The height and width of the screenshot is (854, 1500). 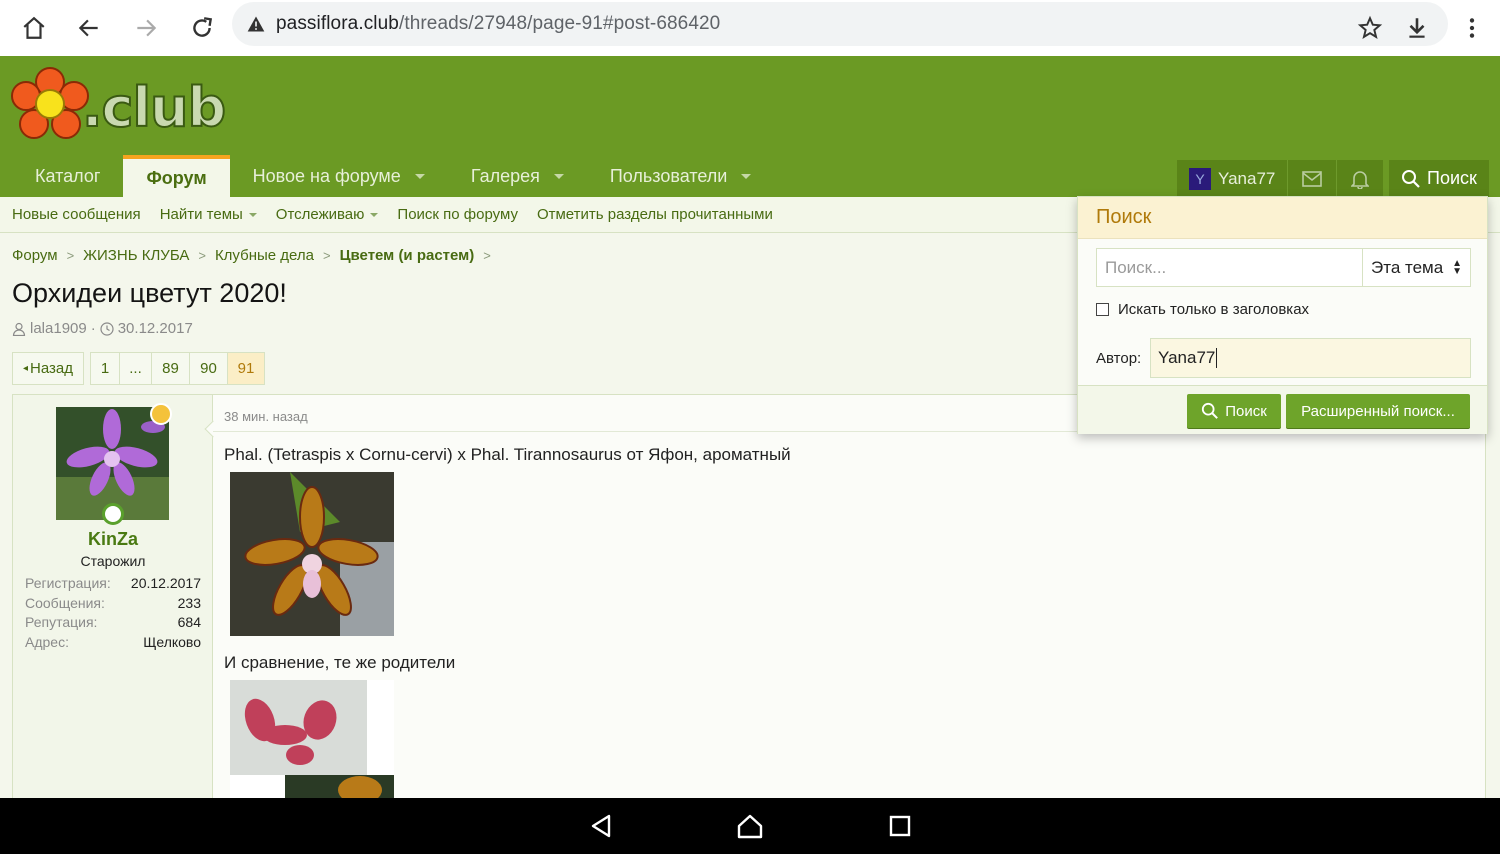 I want to click on subnav-find-threads: Найти темы, so click(x=208, y=214).